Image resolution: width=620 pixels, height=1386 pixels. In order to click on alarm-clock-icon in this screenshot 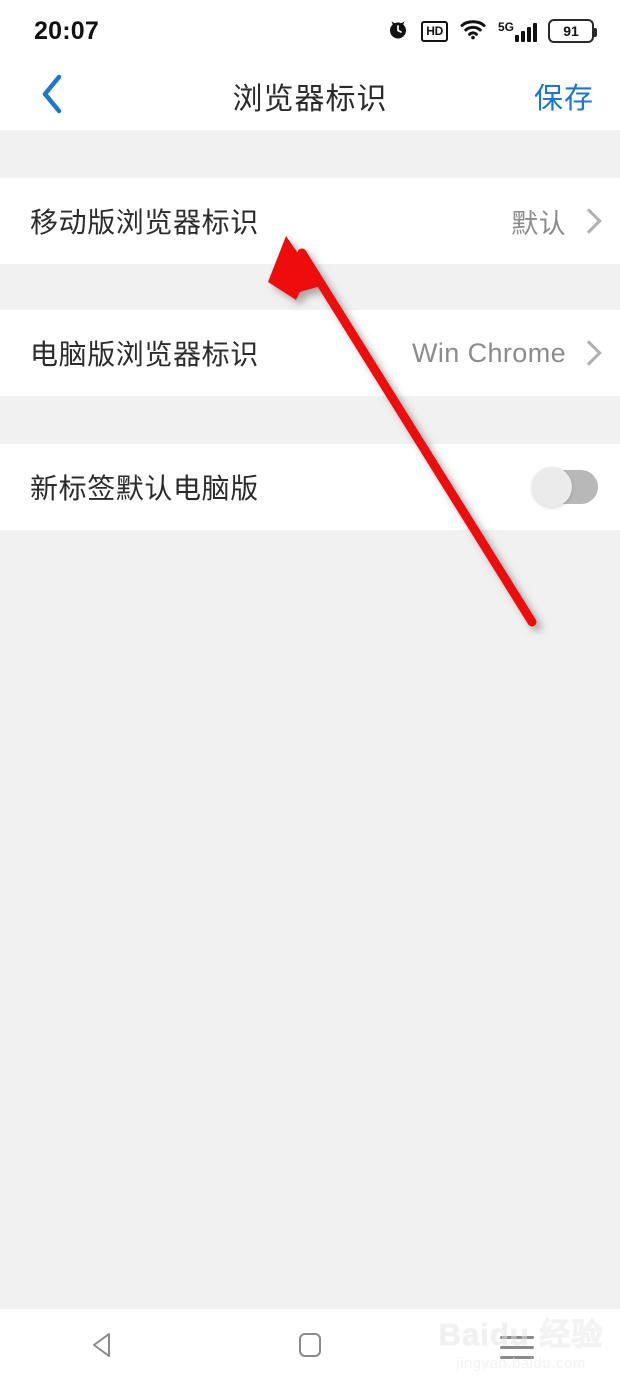, I will do `click(398, 31)`.